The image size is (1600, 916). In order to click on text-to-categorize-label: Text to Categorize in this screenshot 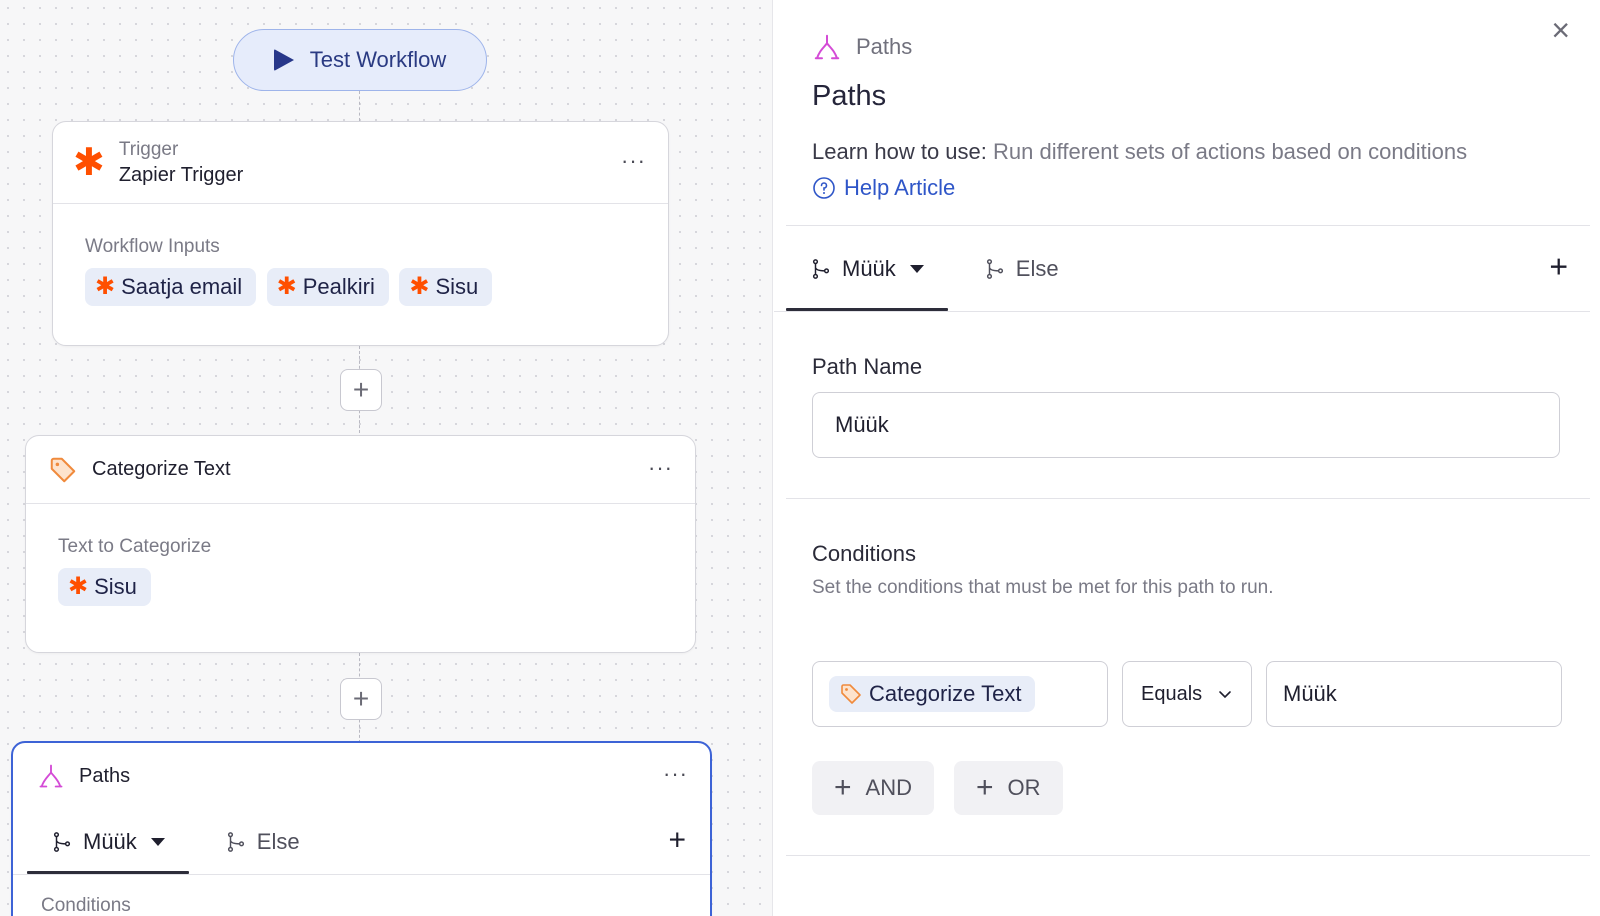, I will do `click(135, 546)`.